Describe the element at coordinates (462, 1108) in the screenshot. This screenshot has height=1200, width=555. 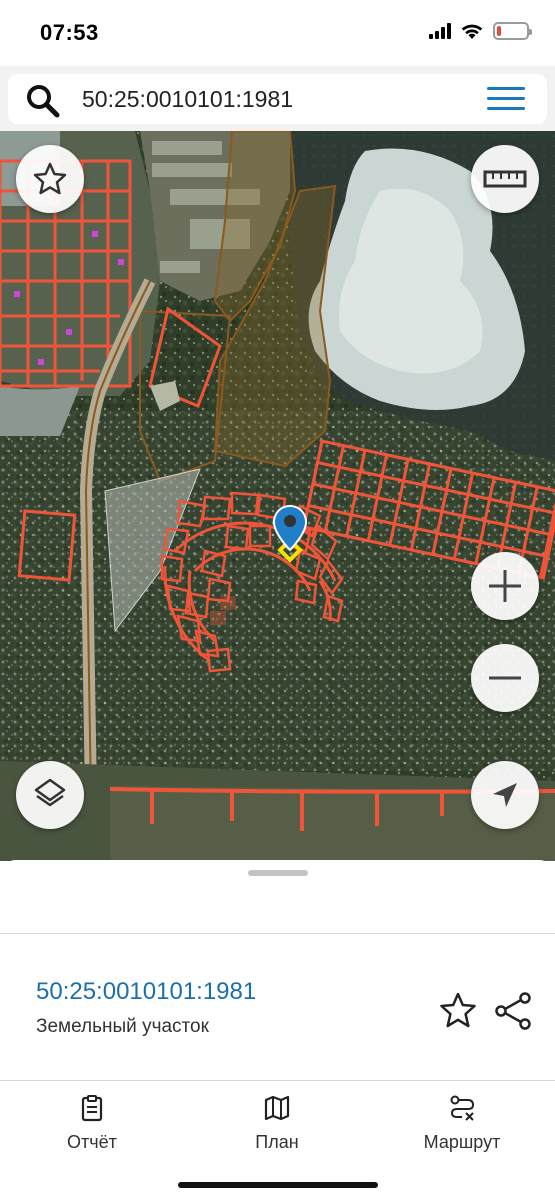
I see `route-icon` at that location.